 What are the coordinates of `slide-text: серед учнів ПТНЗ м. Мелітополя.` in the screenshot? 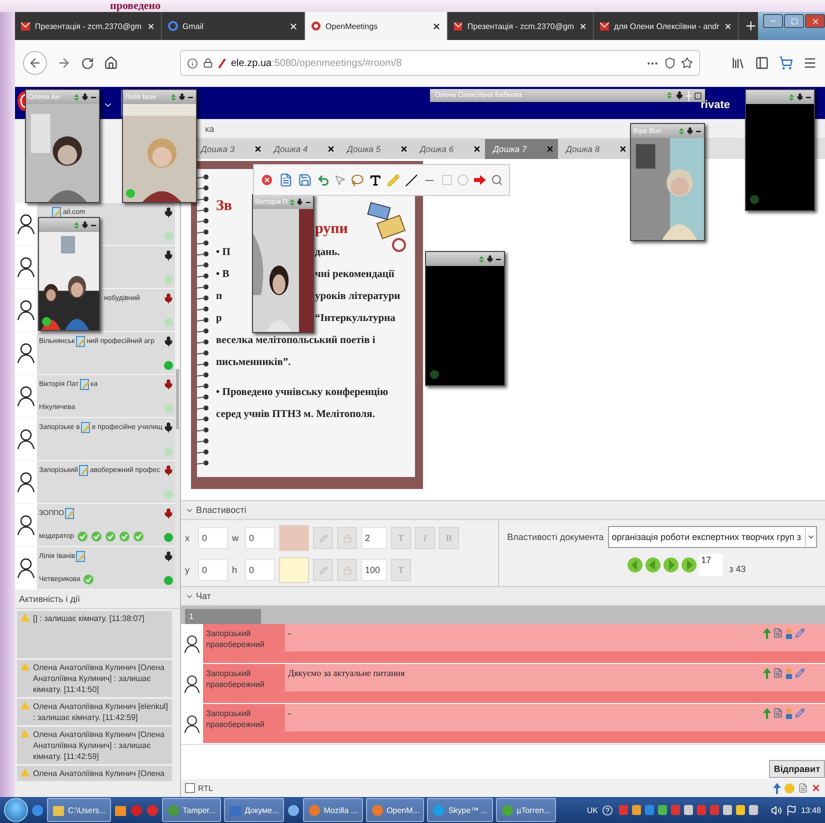 It's located at (295, 414).